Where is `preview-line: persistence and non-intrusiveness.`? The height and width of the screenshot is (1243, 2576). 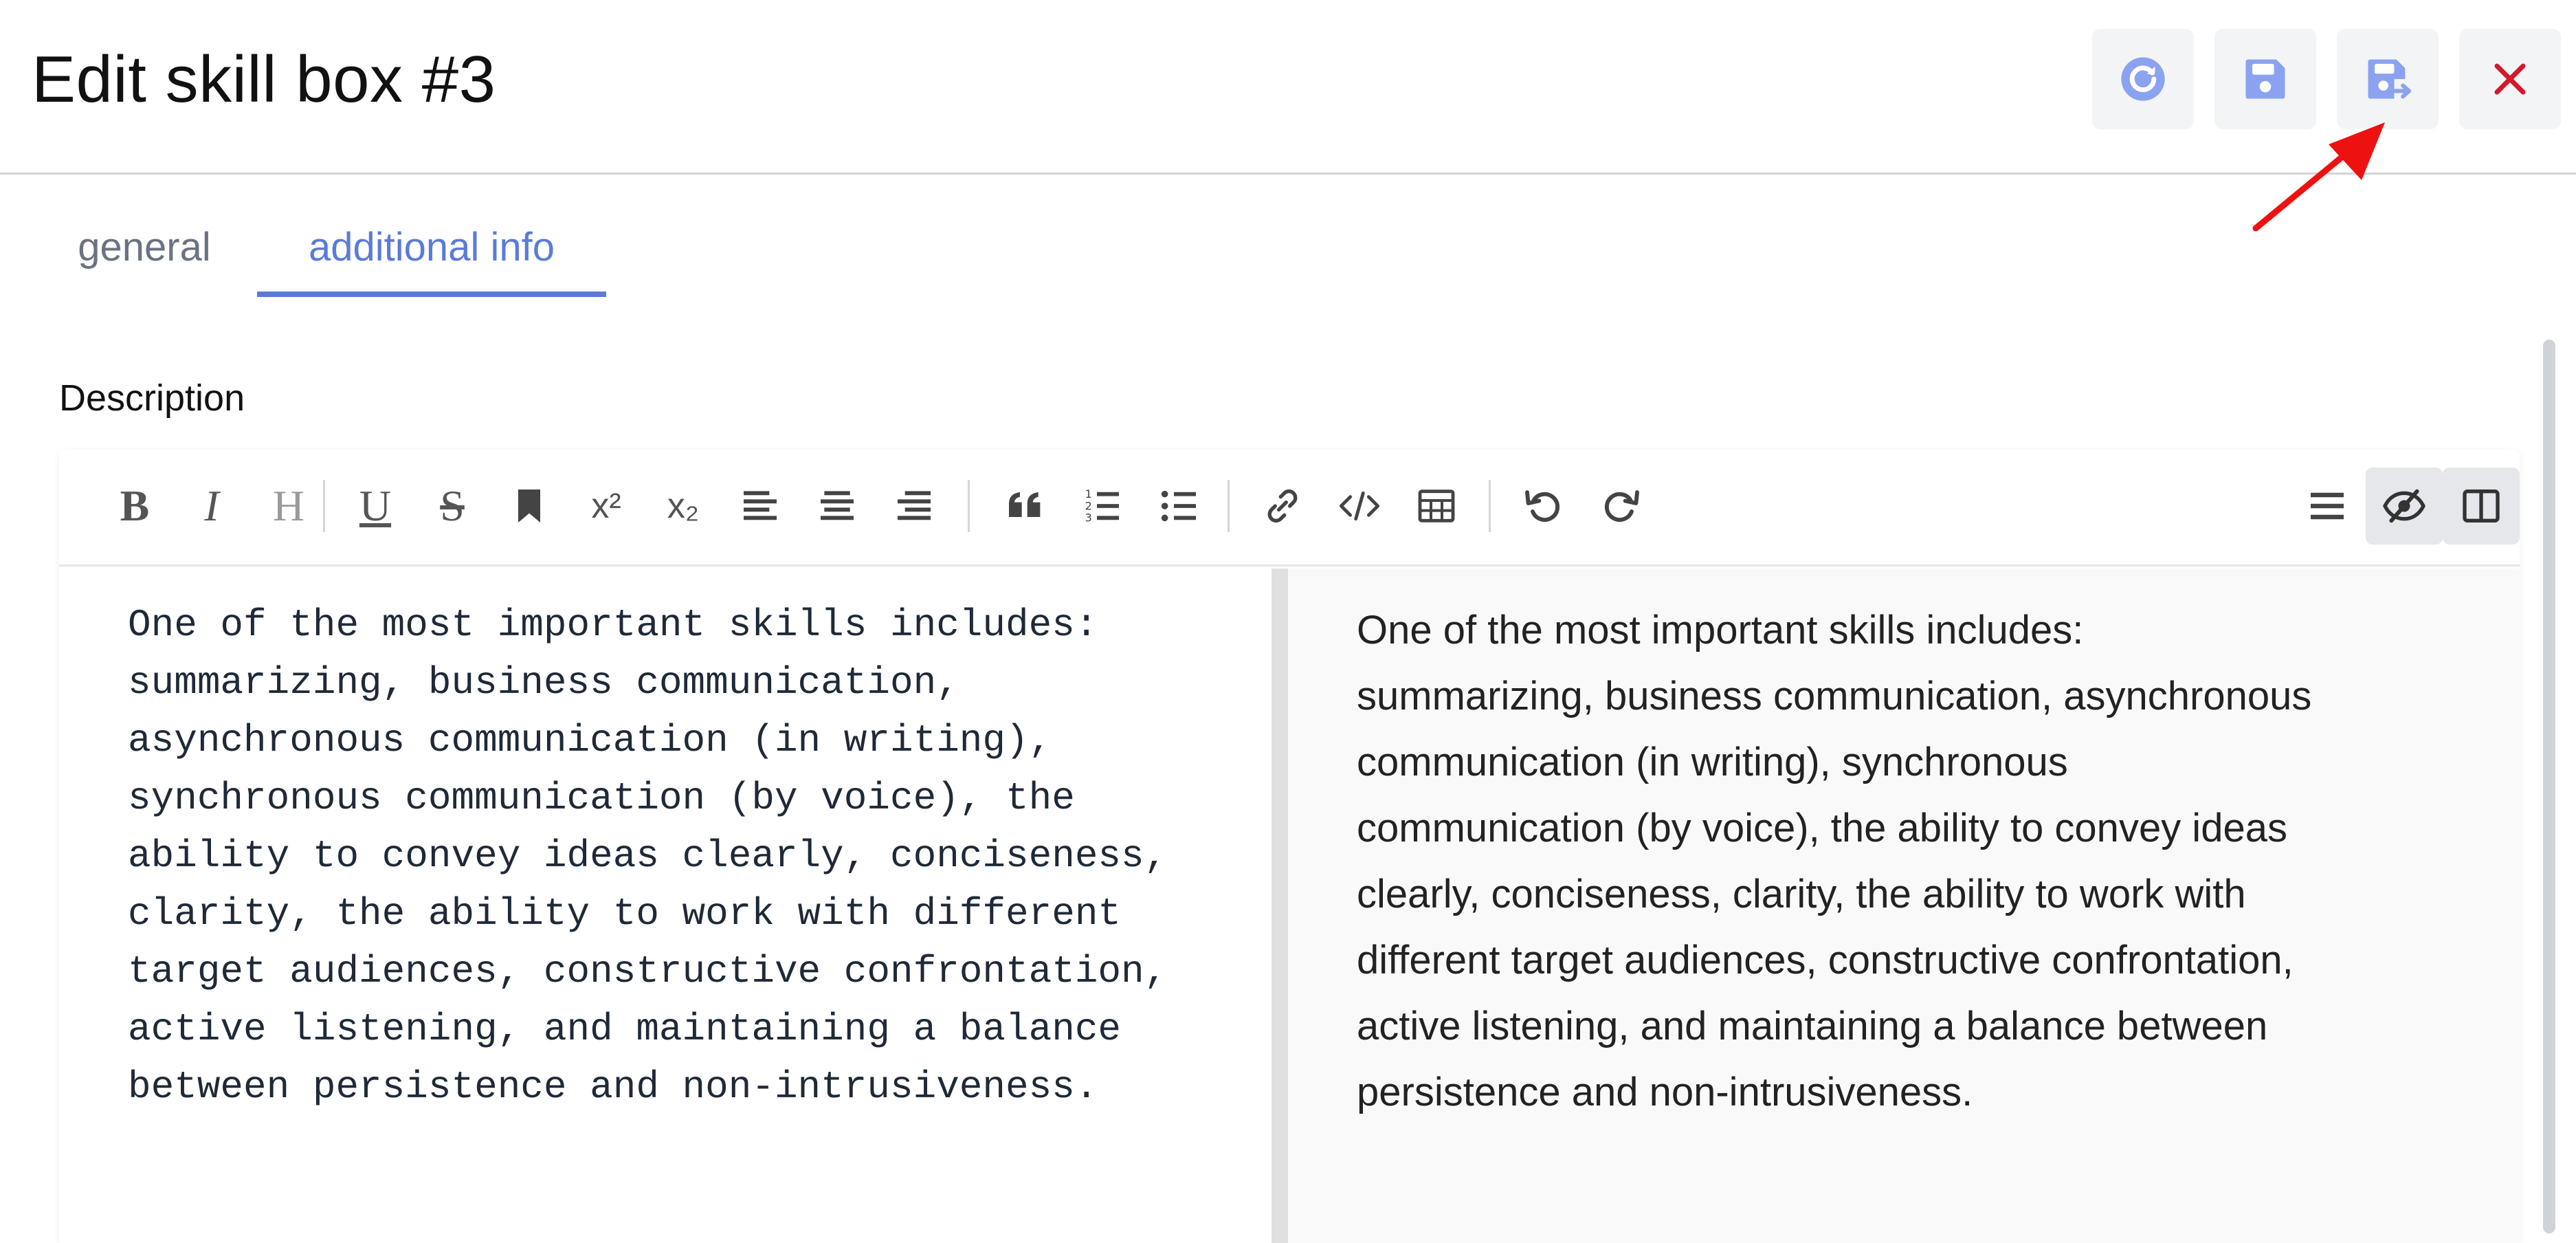 preview-line: persistence and non-intrusiveness. is located at coordinates (1665, 1092).